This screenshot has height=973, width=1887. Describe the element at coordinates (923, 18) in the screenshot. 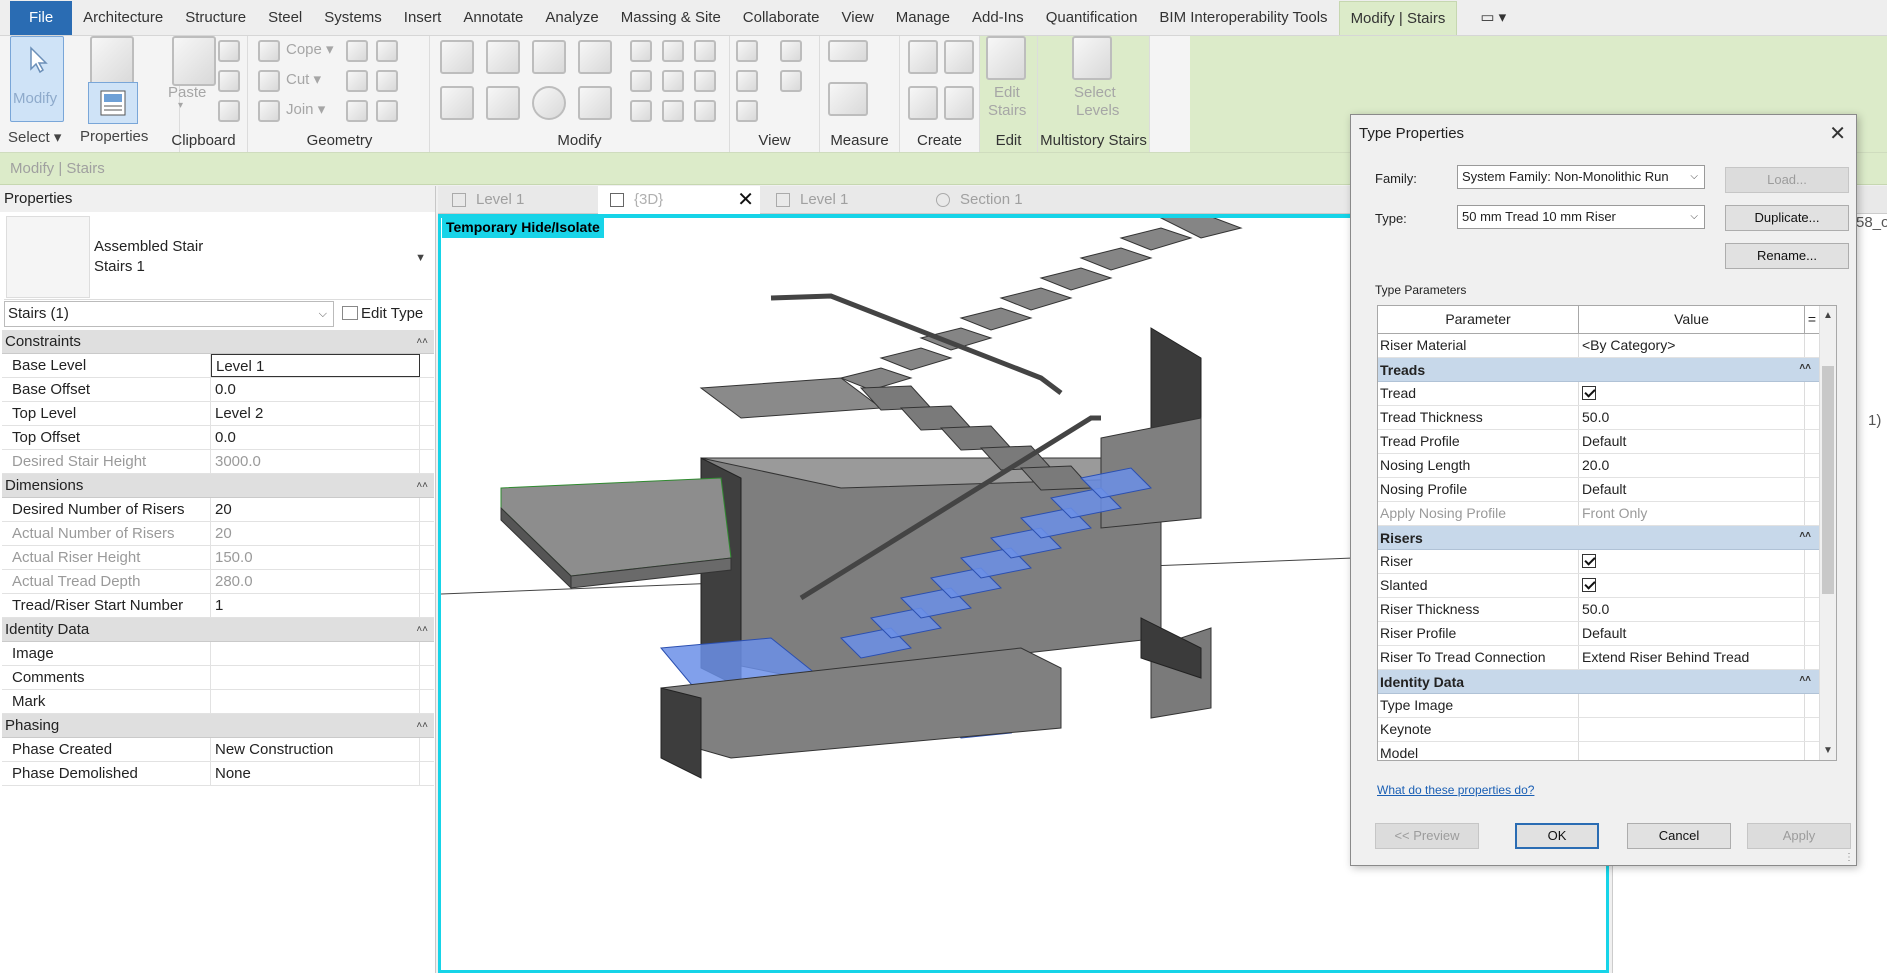

I see `tab-manage: Manage` at that location.